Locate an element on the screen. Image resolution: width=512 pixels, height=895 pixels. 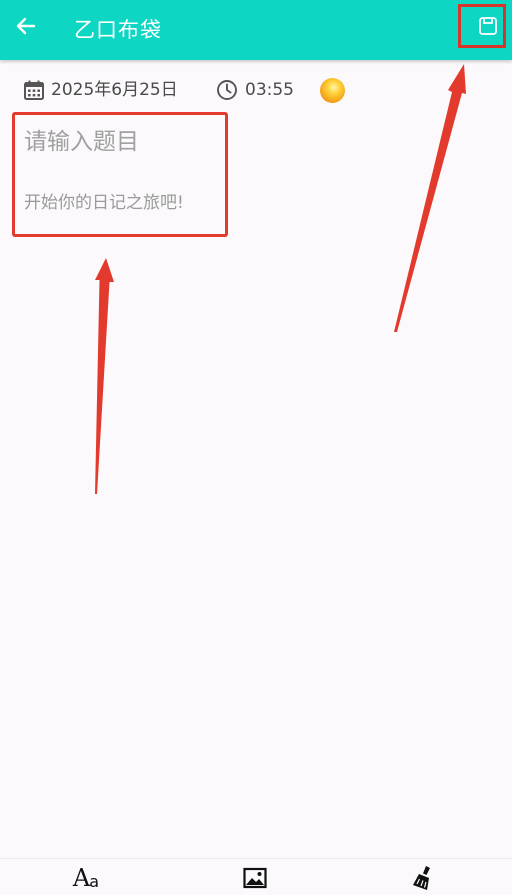
font-style-icon: A a is located at coordinates (86, 878).